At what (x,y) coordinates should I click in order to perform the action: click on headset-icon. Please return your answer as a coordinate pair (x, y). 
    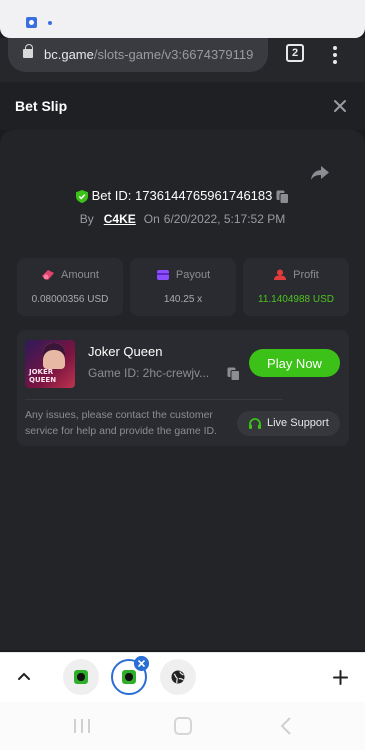
    Looking at the image, I should click on (255, 423).